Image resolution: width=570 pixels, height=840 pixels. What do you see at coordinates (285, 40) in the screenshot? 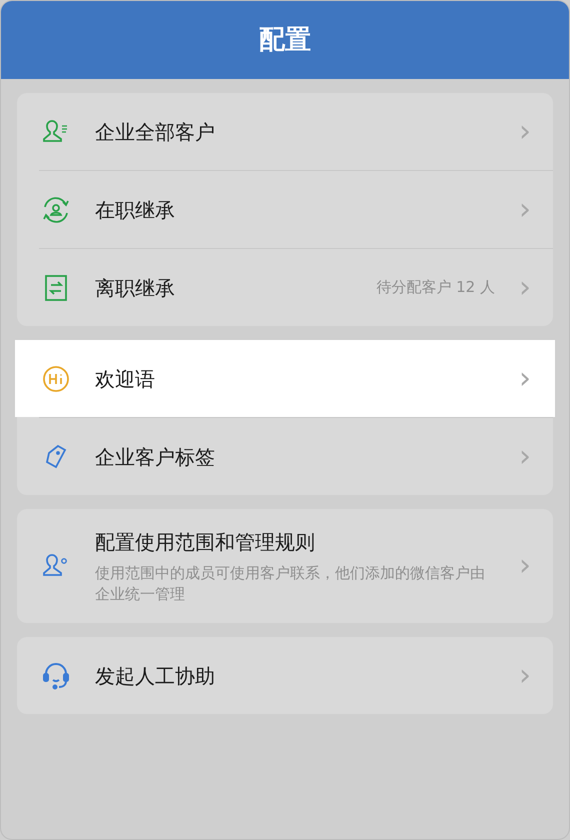
I see `page-title: 配置` at bounding box center [285, 40].